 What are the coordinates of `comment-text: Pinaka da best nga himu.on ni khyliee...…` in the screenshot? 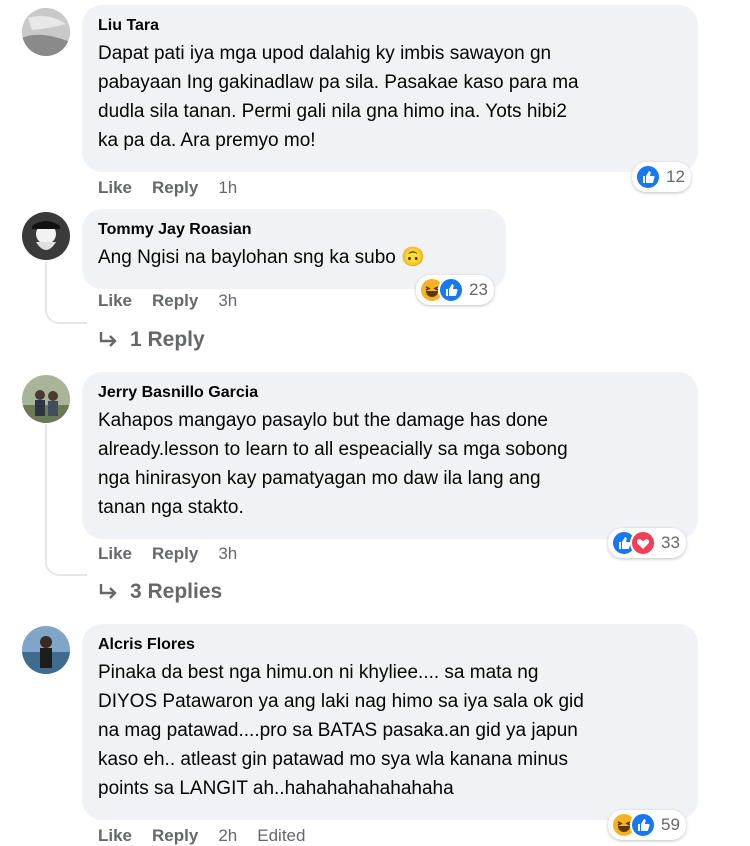 It's located at (341, 730).